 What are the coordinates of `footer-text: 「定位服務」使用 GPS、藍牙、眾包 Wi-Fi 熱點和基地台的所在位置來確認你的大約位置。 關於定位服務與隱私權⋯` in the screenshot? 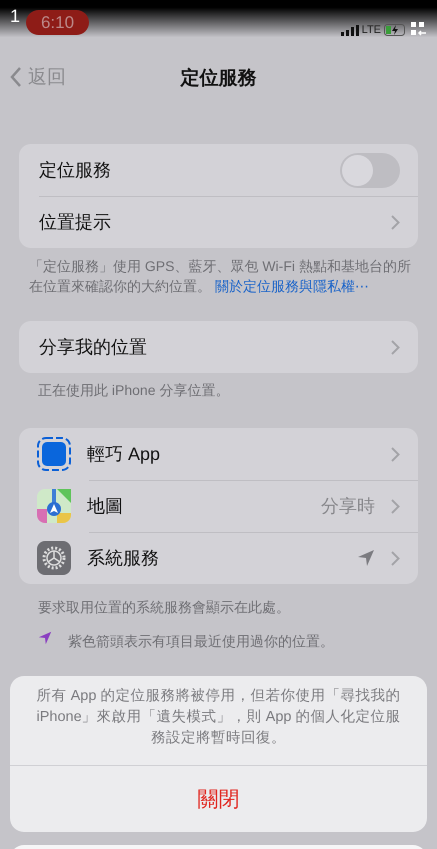 It's located at (220, 276).